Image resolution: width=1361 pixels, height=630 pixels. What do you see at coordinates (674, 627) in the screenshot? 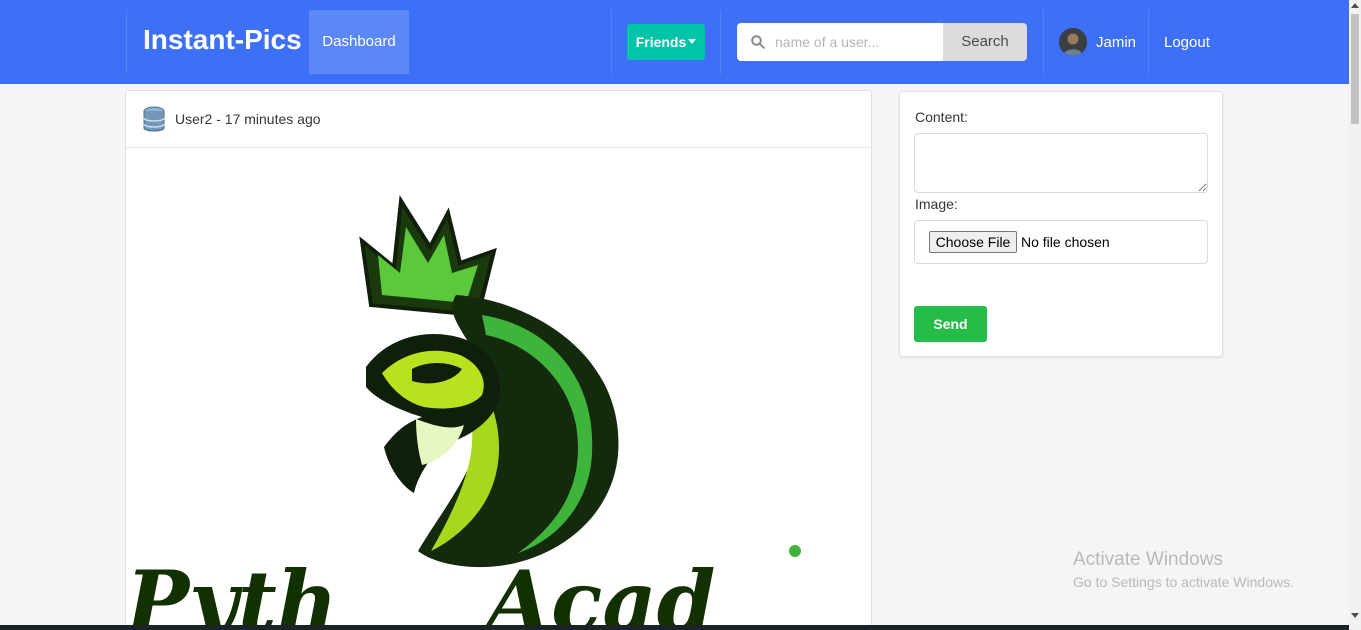
I see `taskbar-edge` at bounding box center [674, 627].